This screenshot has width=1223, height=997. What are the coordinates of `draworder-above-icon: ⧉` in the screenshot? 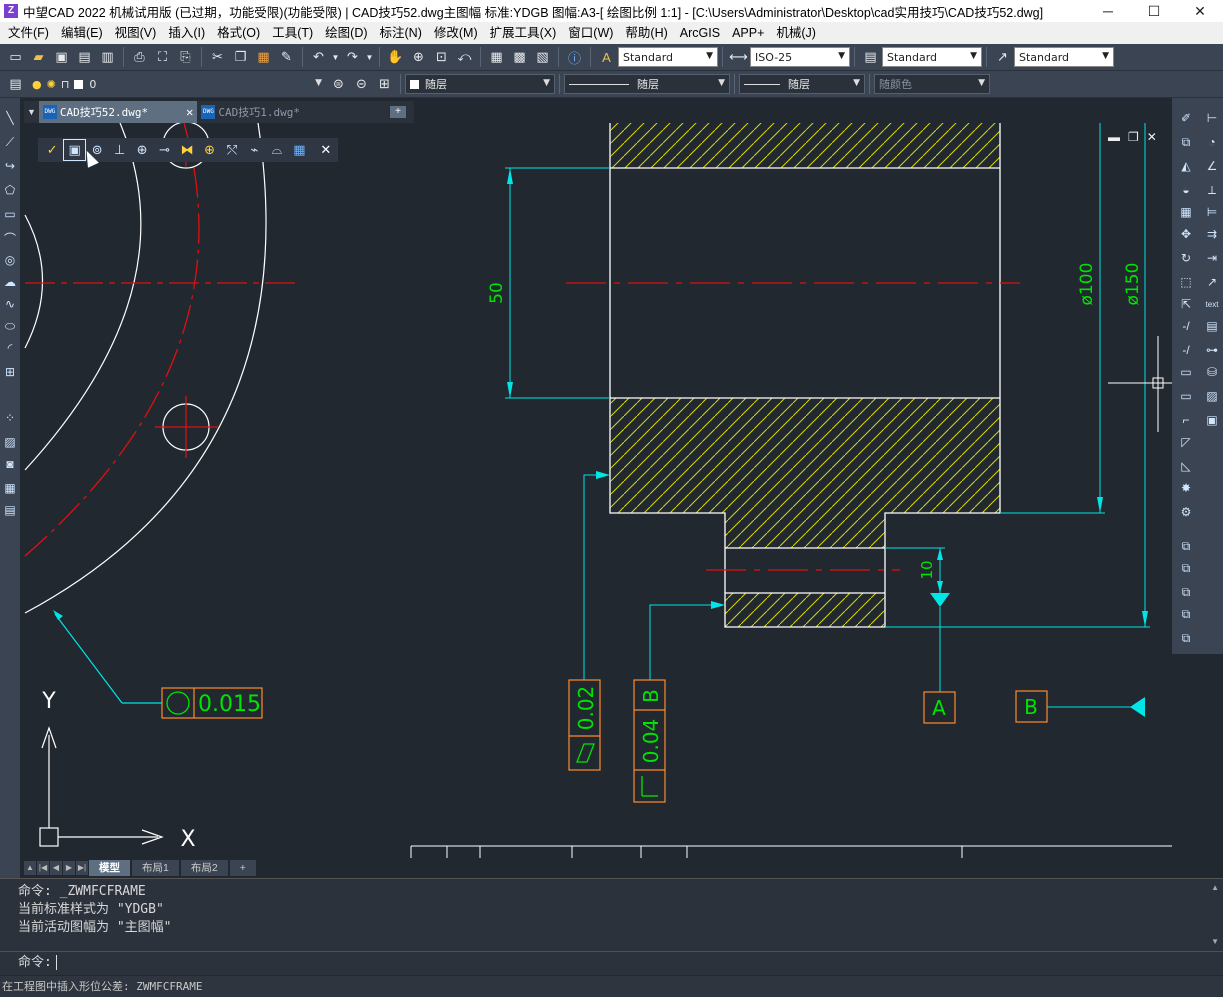 It's located at (1186, 592).